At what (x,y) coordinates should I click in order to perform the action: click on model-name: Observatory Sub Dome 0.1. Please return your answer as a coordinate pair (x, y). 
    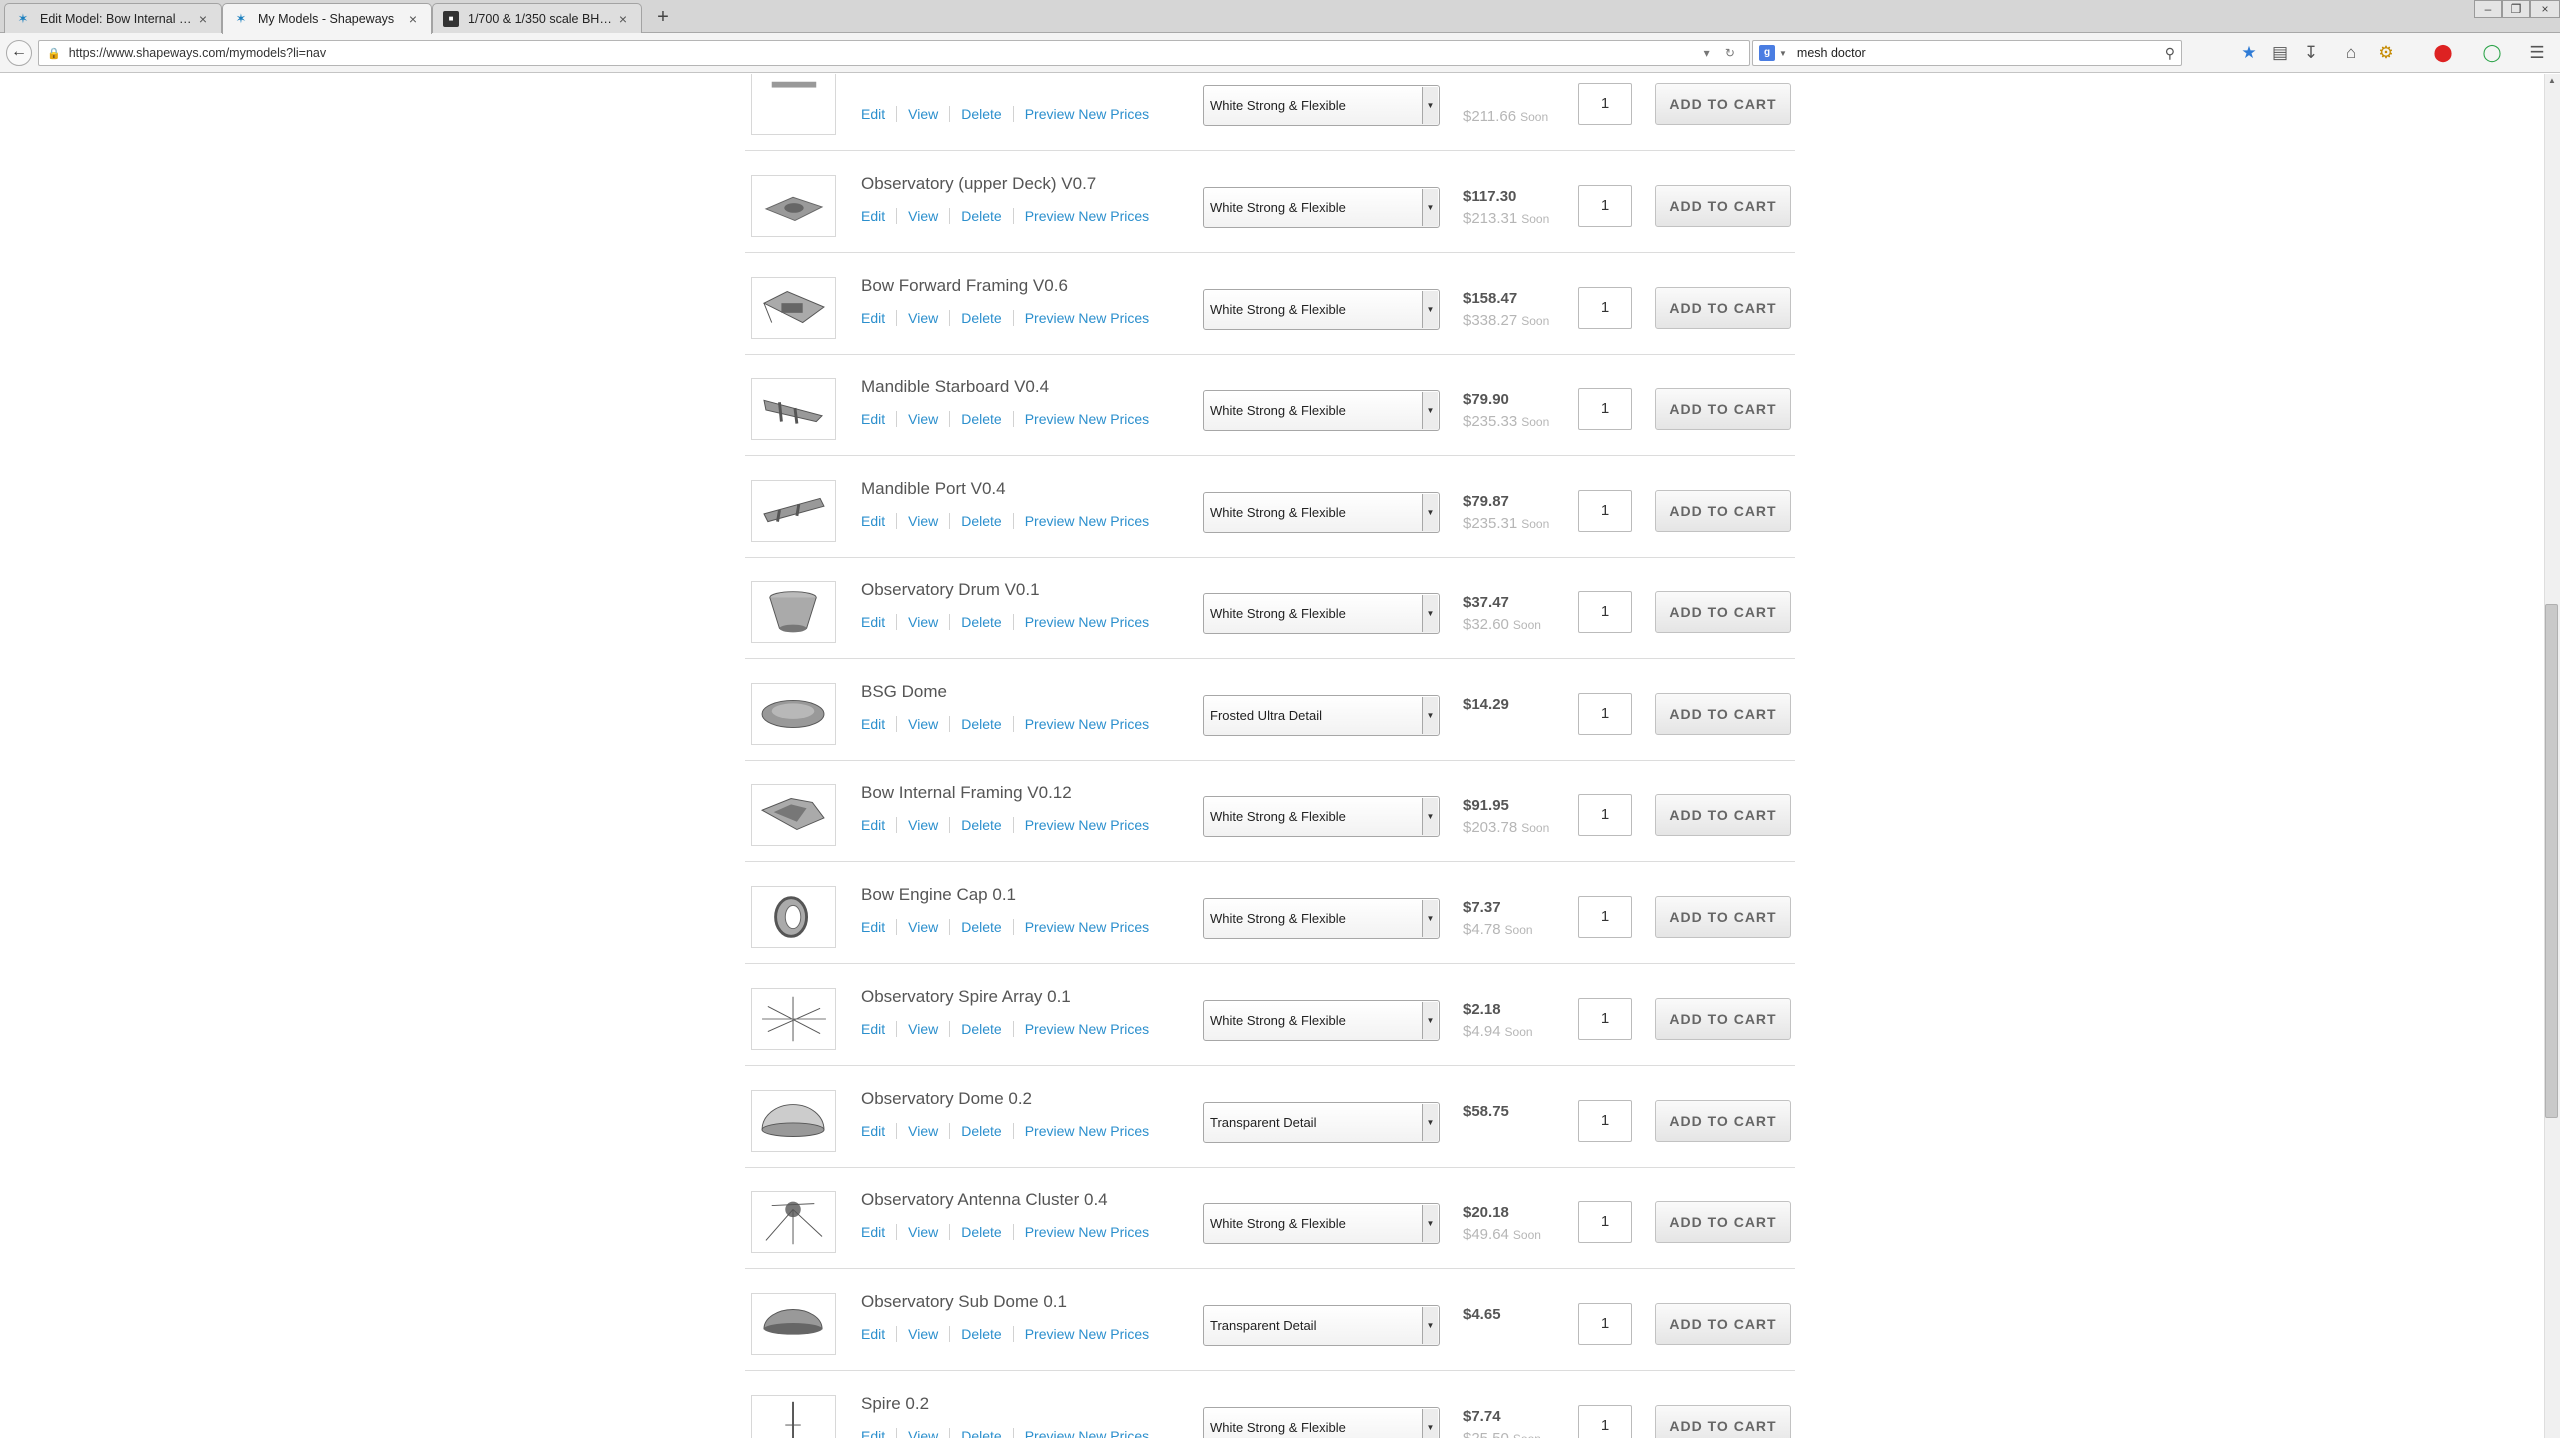
    Looking at the image, I should click on (964, 1302).